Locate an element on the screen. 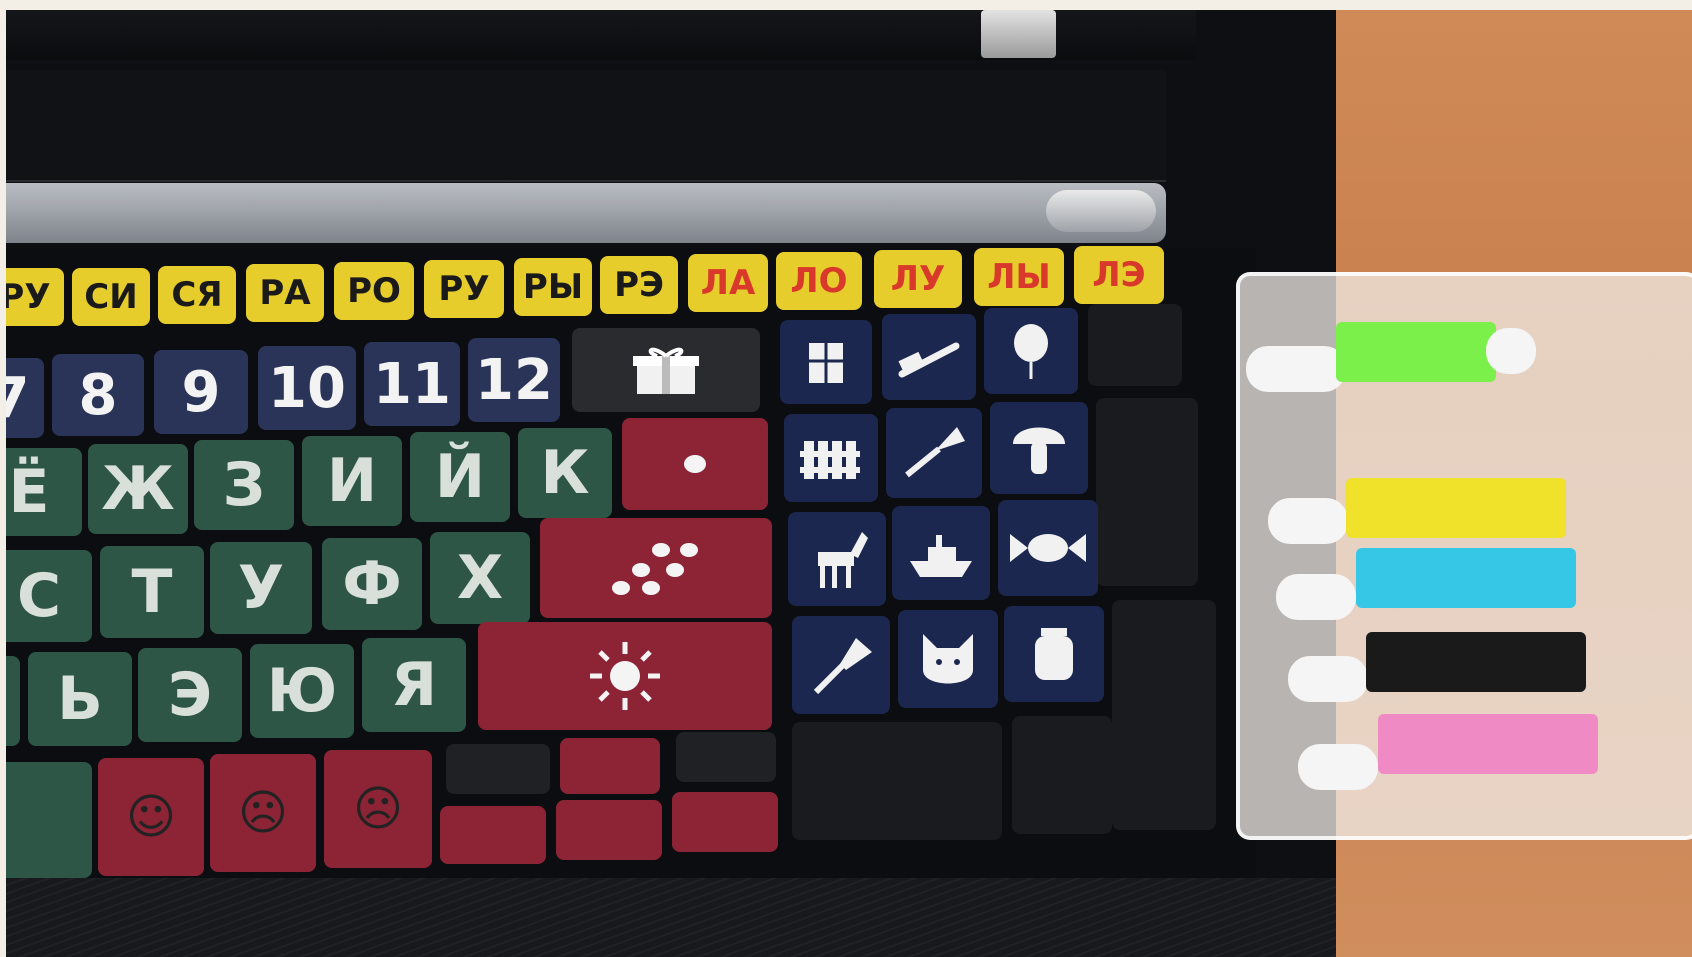  cat-icon is located at coordinates (948, 659).